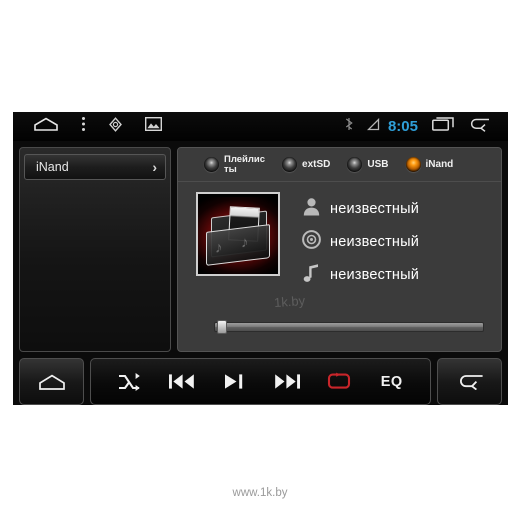 This screenshot has height=520, width=520. I want to click on navigation-icon, so click(115, 126).